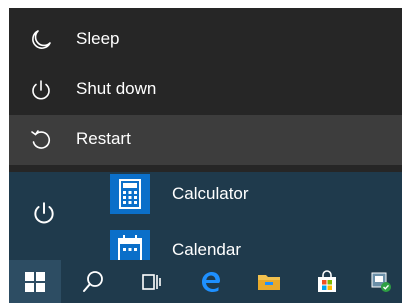  I want to click on start-button, so click(35, 281).